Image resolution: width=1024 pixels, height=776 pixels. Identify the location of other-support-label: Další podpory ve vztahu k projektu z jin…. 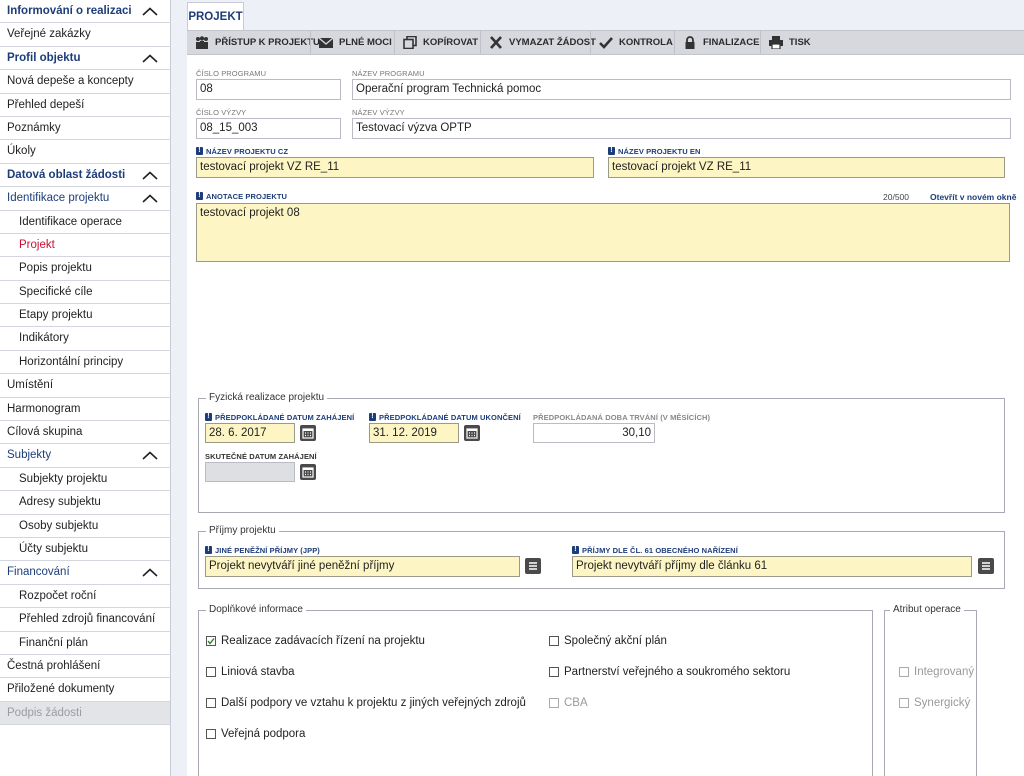
(373, 703).